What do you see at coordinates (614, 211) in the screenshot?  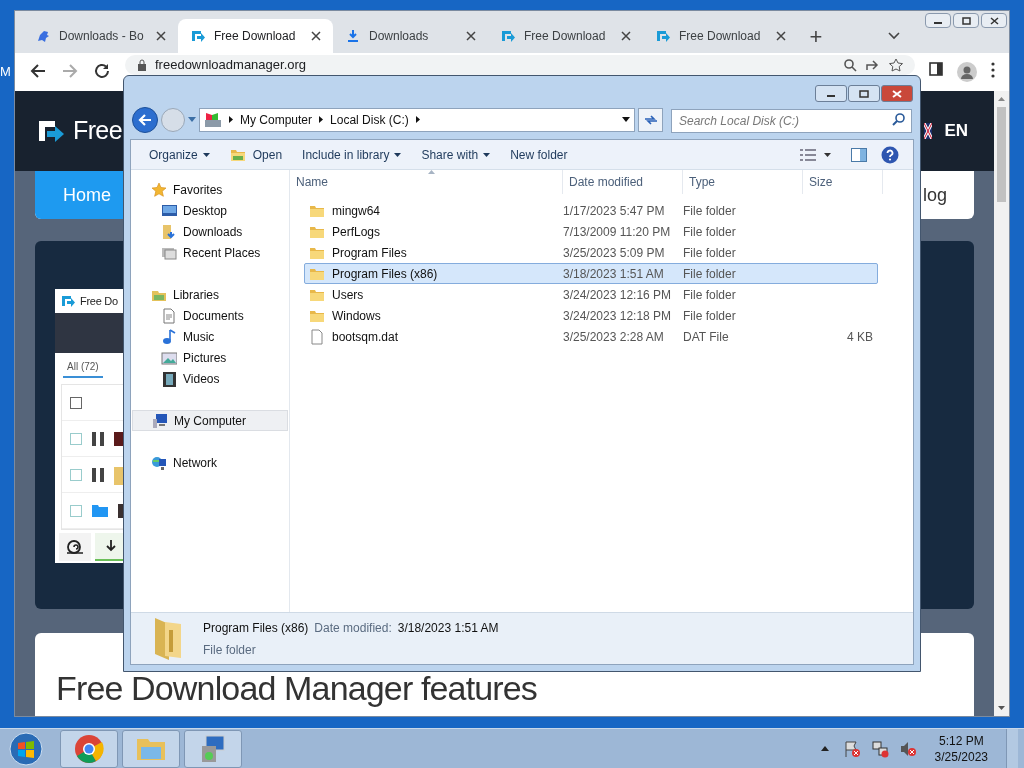 I see `date-cell-text: 1/17/2023 5:47 PM` at bounding box center [614, 211].